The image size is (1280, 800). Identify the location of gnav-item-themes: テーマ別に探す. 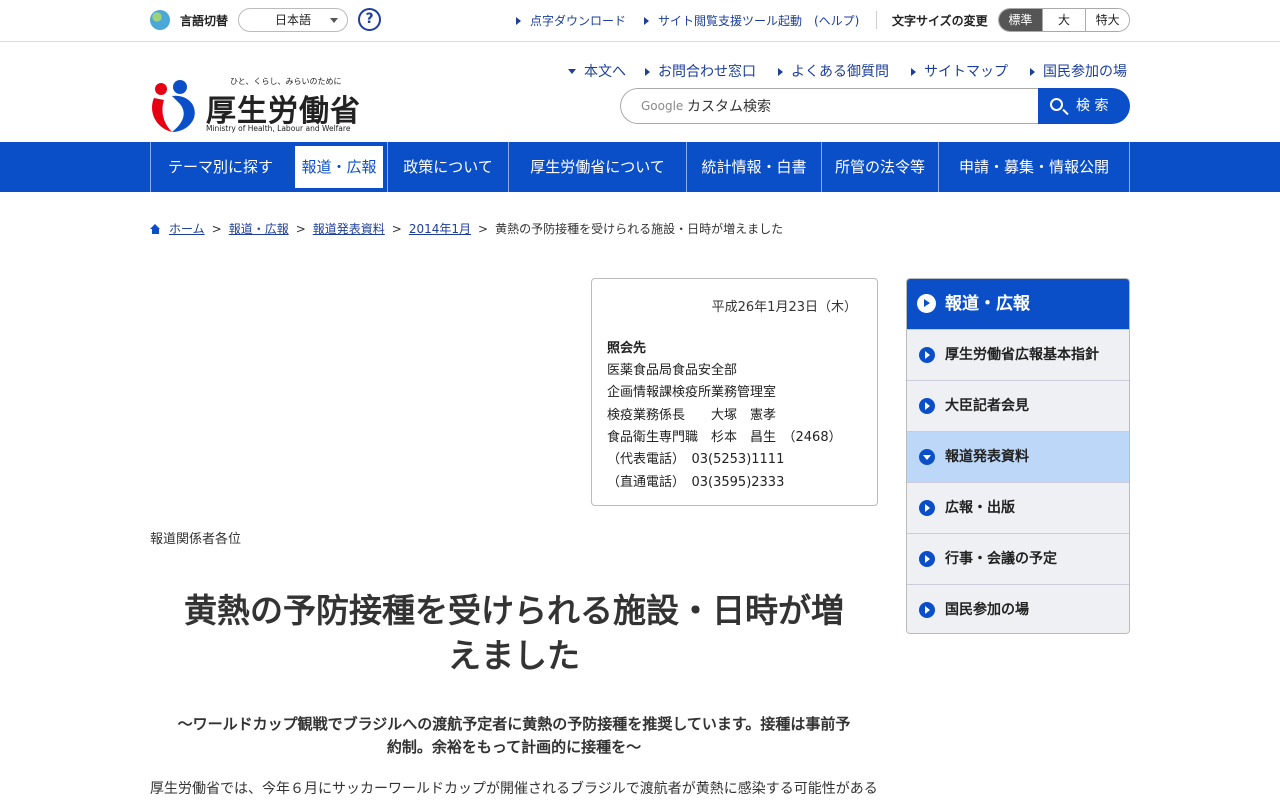
(220, 167).